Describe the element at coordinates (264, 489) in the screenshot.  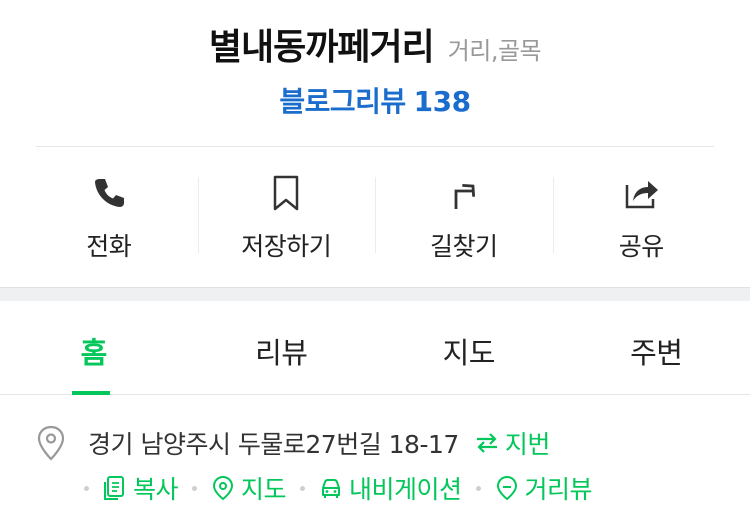
I see `map-label: 지도` at that location.